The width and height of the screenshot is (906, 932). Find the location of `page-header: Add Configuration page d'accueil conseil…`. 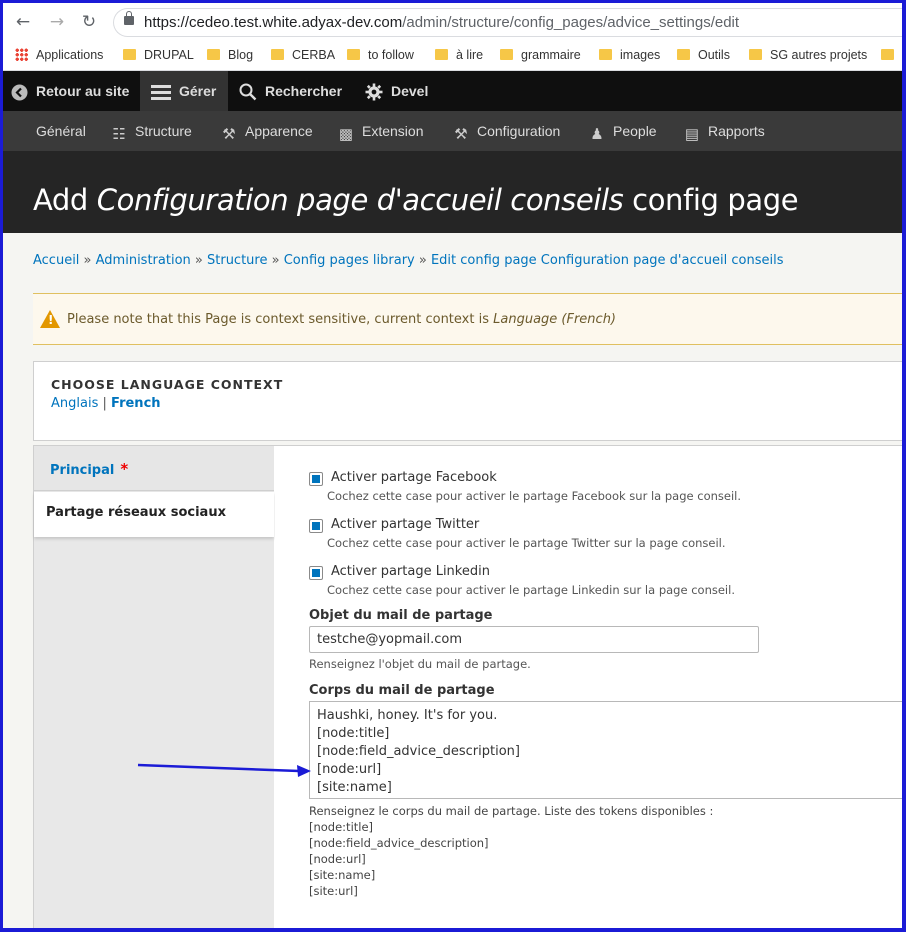

page-header: Add Configuration page d'accueil conseil… is located at coordinates (452, 192).